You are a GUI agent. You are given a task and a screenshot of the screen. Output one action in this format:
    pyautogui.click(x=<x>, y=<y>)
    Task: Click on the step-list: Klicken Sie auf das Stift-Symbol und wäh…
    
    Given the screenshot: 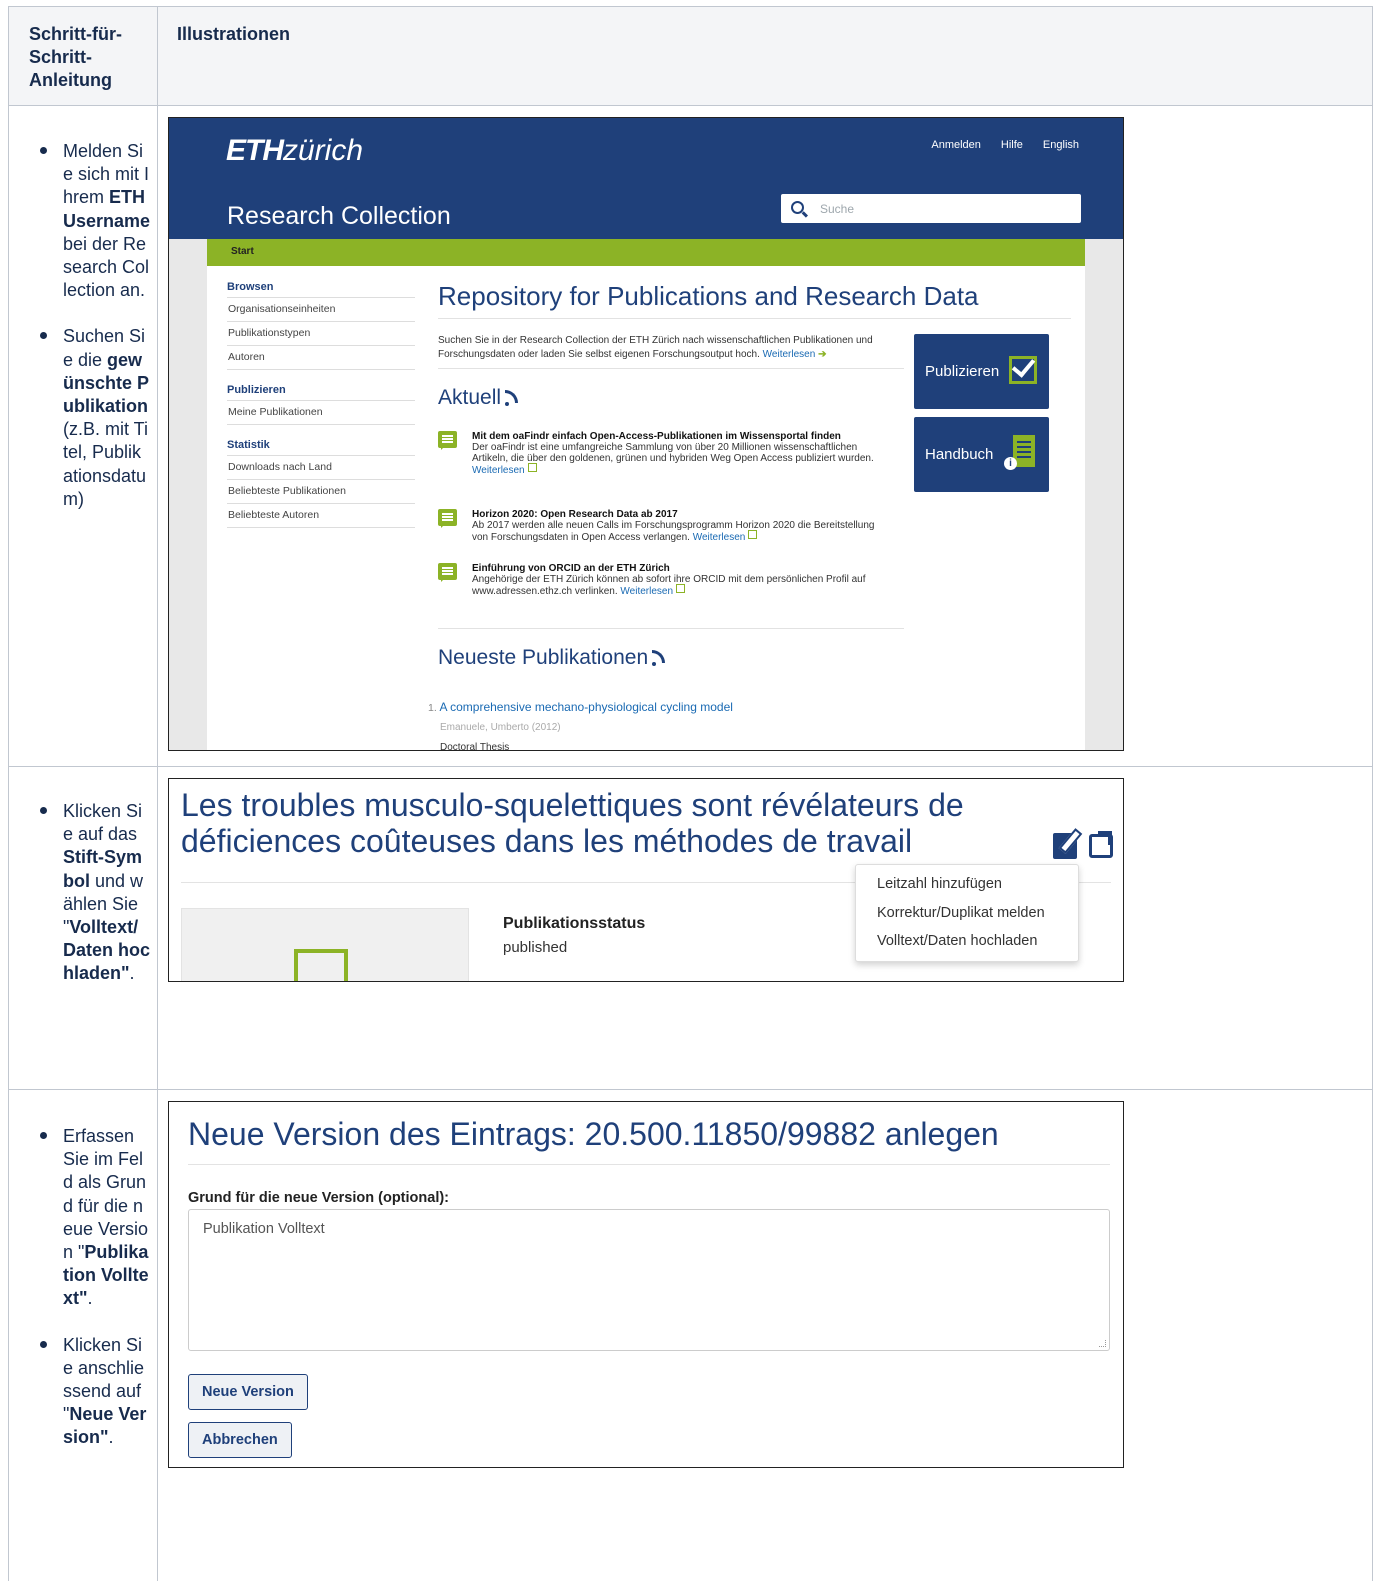 What is the action you would take?
    pyautogui.click(x=86, y=893)
    